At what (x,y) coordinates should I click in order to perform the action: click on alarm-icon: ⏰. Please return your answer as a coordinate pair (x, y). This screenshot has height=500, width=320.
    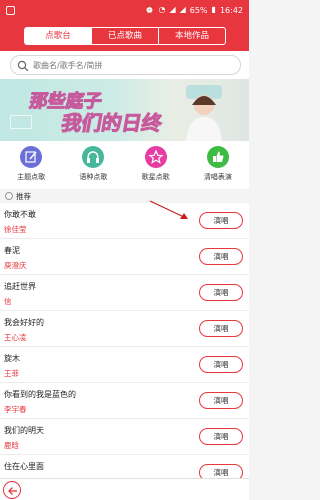
    Looking at the image, I should click on (149, 9).